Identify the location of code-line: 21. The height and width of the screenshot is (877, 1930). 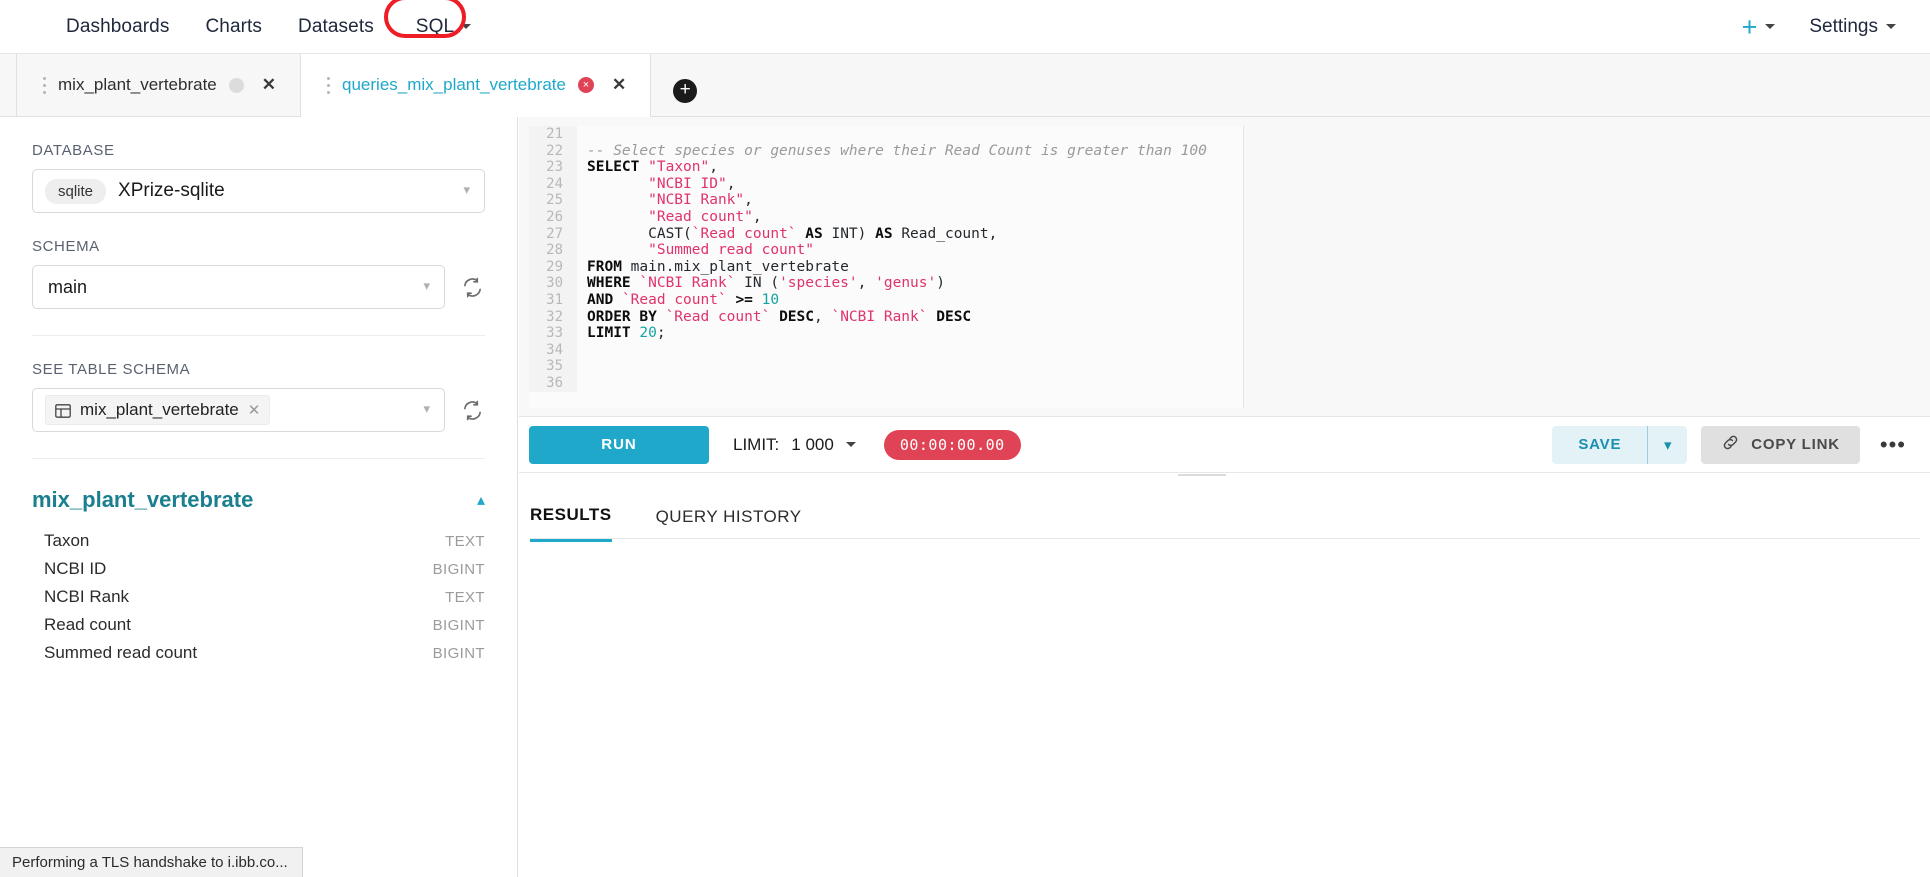
(886, 134).